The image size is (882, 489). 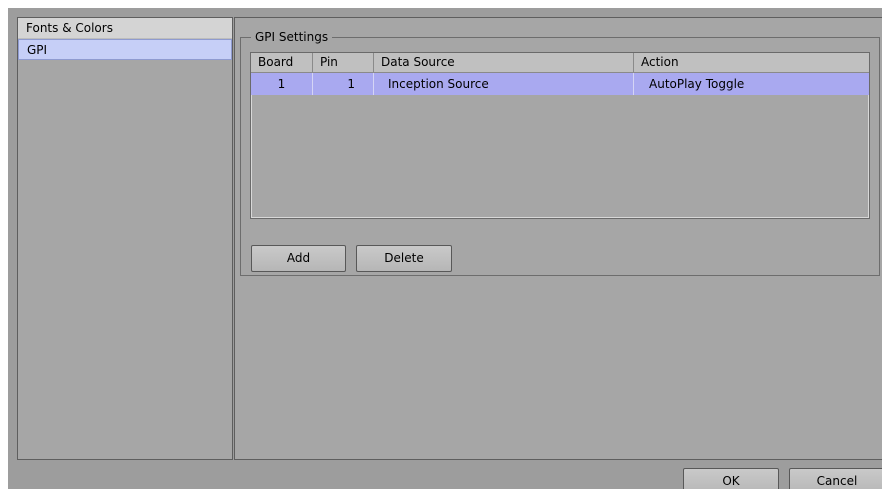 I want to click on category-item-fonts-colors: Fonts & Colors, so click(x=125, y=28).